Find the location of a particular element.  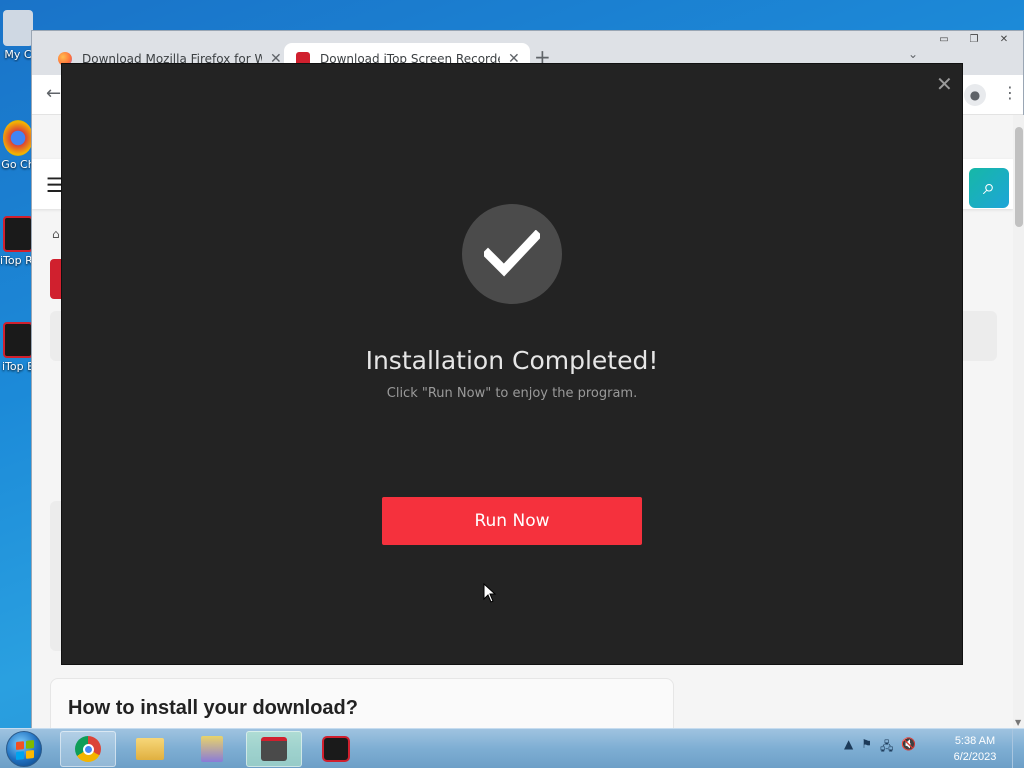

menu-icon: ⋮ is located at coordinates (1010, 92).